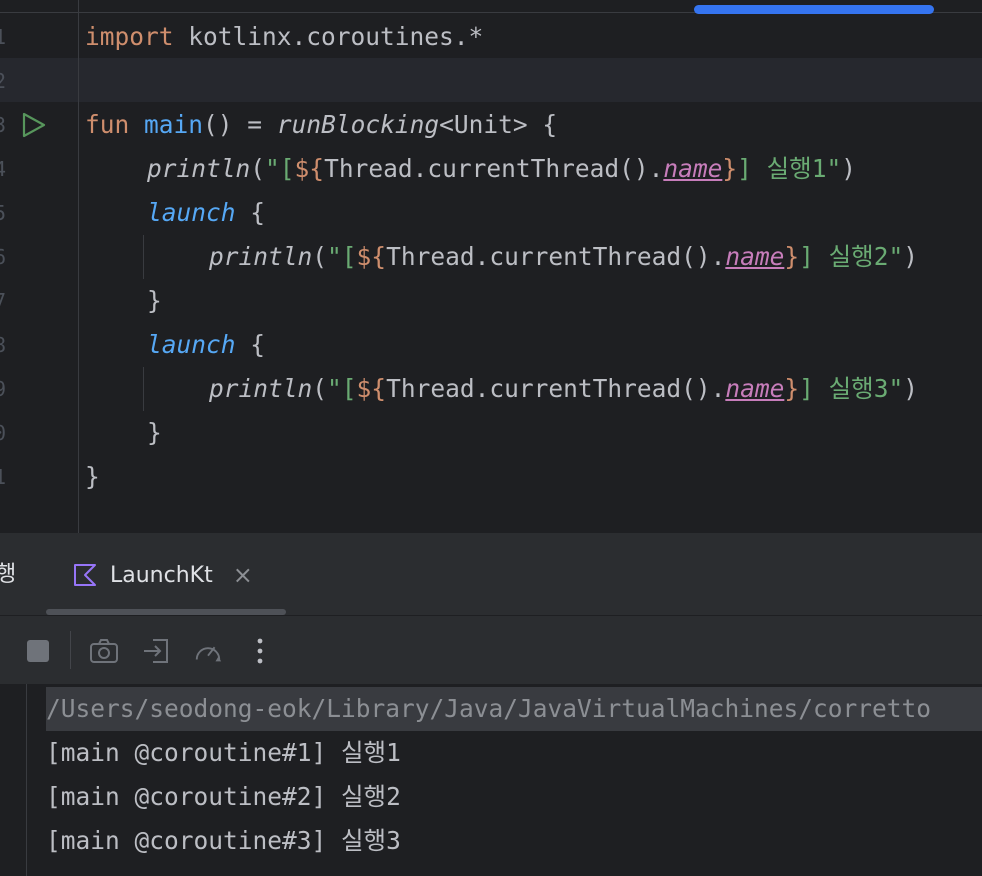 The height and width of the screenshot is (876, 982). I want to click on console-line: [main @coroutine#2] 실행2, so click(223, 796).